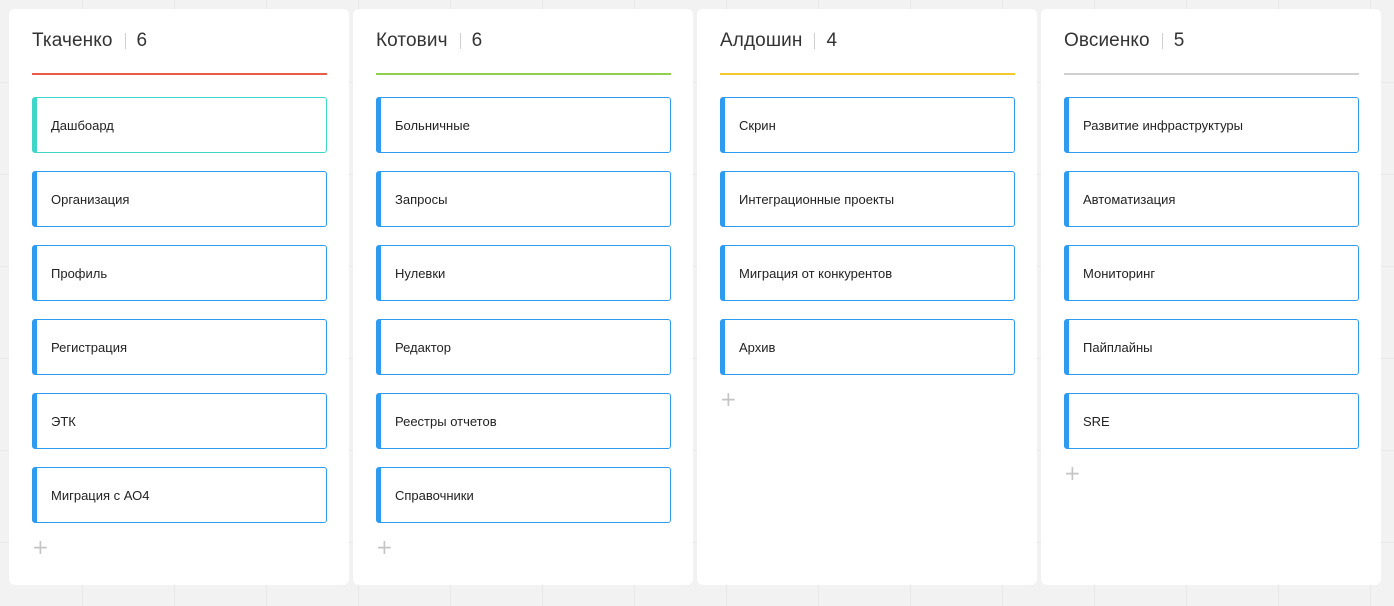 The height and width of the screenshot is (606, 1394). Describe the element at coordinates (72, 41) in the screenshot. I see `column-title: Ткаченко` at that location.